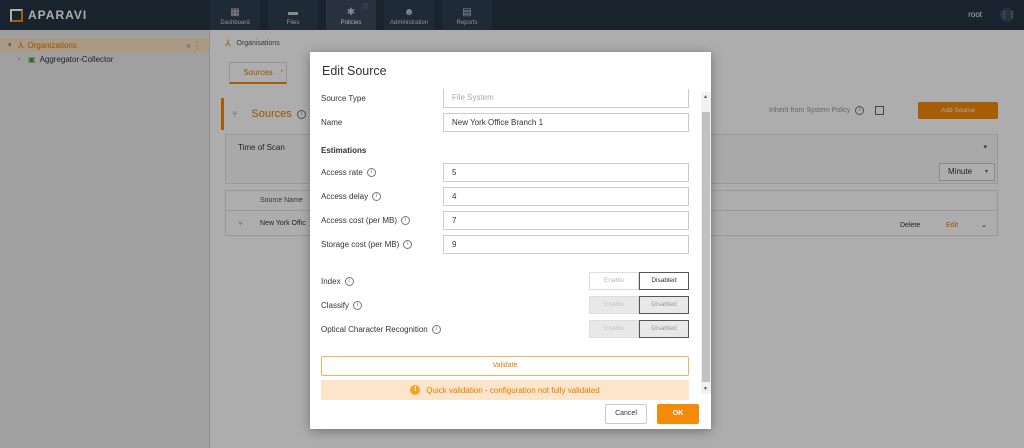 Image resolution: width=1024 pixels, height=448 pixels. I want to click on ocr-toggle: Enable Disabled, so click(639, 329).